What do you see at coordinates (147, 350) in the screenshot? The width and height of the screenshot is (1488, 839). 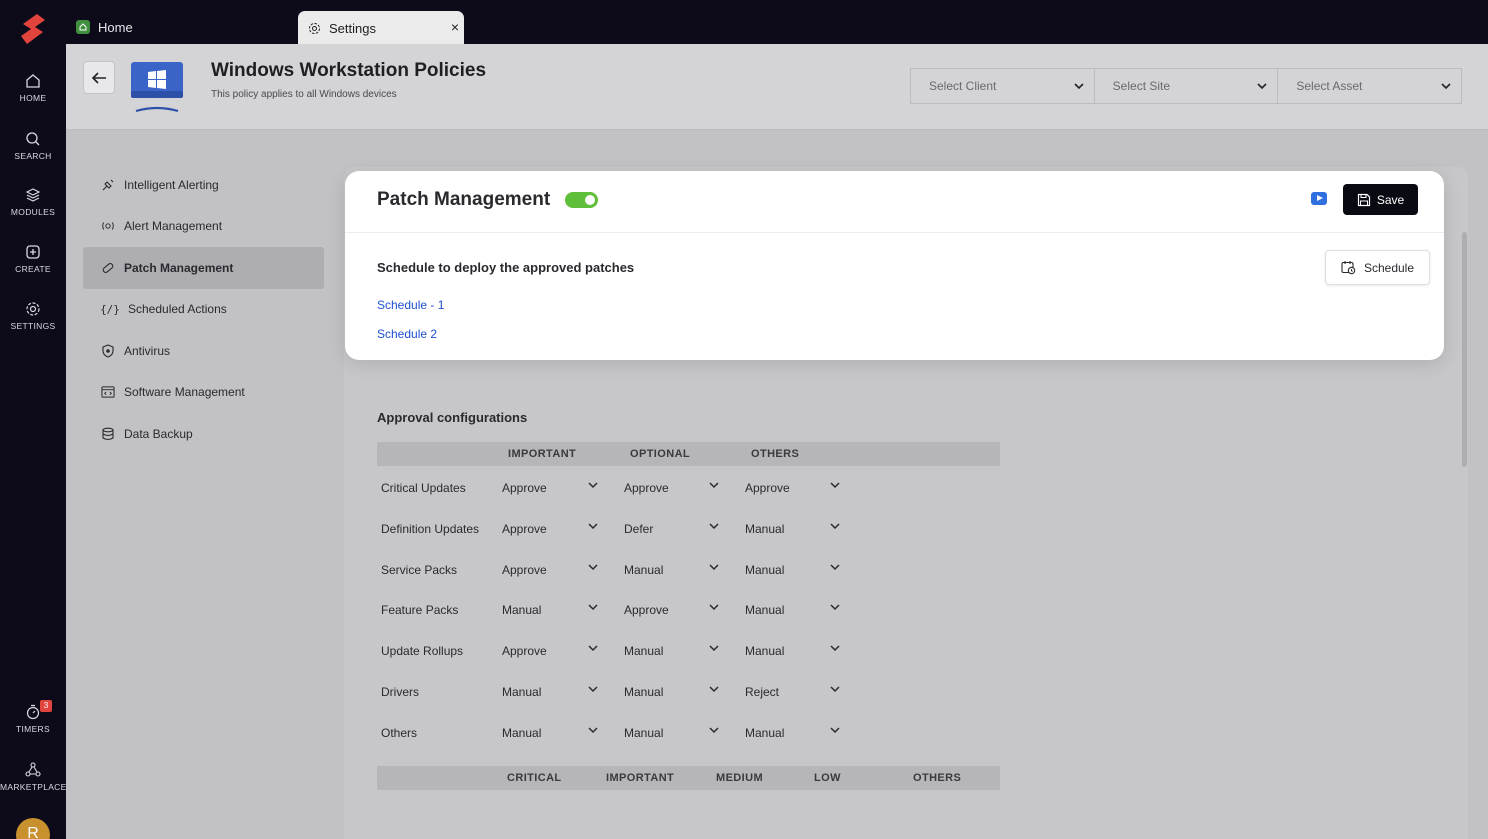 I see `menu-item-label: Antivirus` at bounding box center [147, 350].